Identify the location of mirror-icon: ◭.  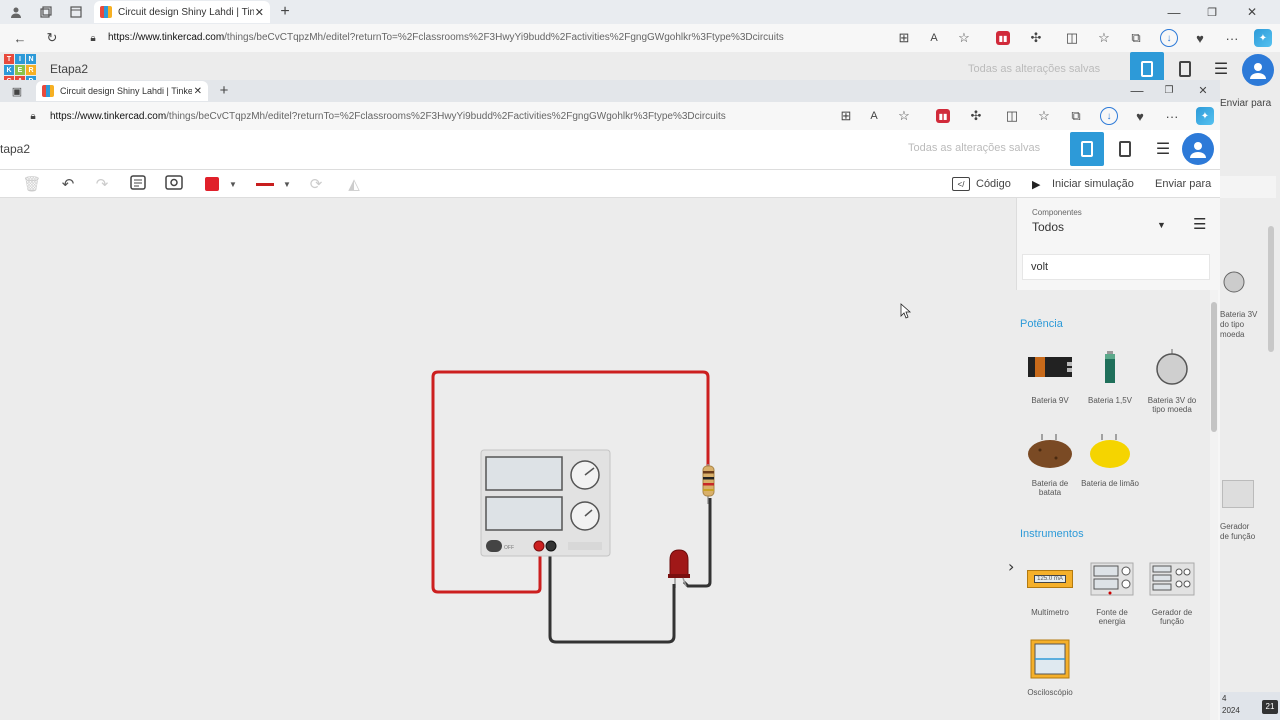
(354, 184).